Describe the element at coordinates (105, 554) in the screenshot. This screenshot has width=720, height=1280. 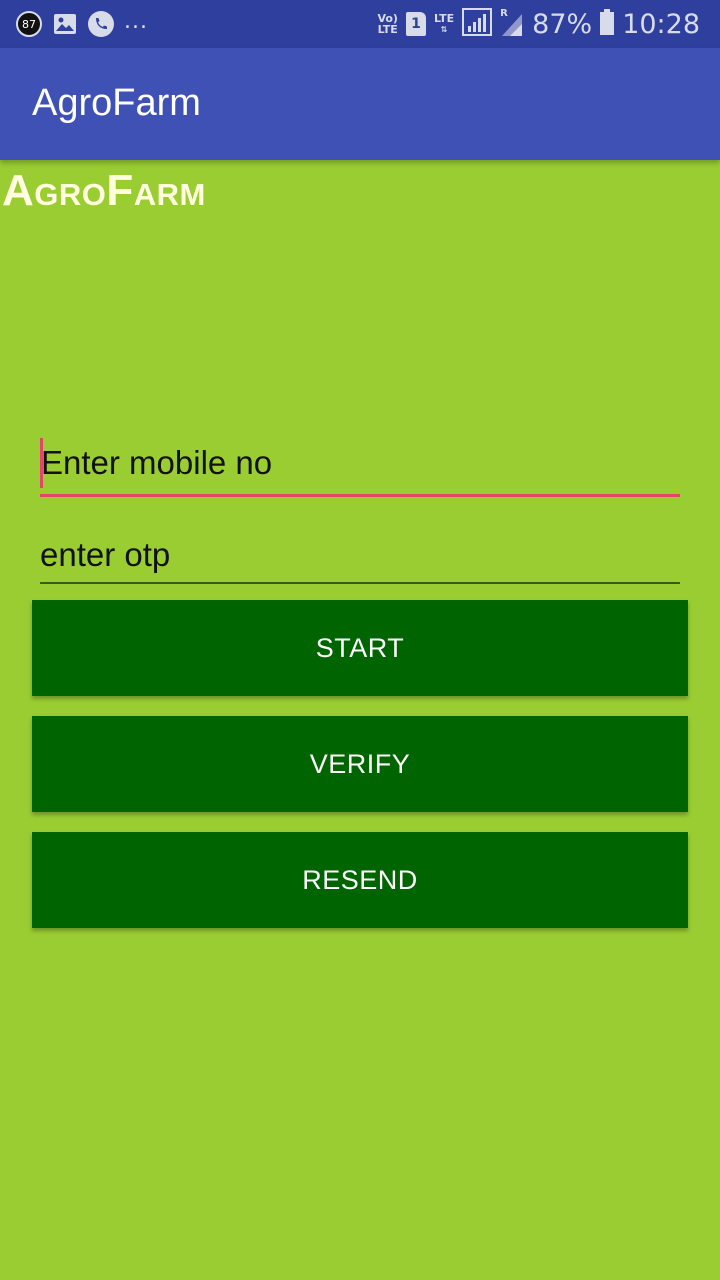
I see `otp-placeholder: enter otp` at that location.